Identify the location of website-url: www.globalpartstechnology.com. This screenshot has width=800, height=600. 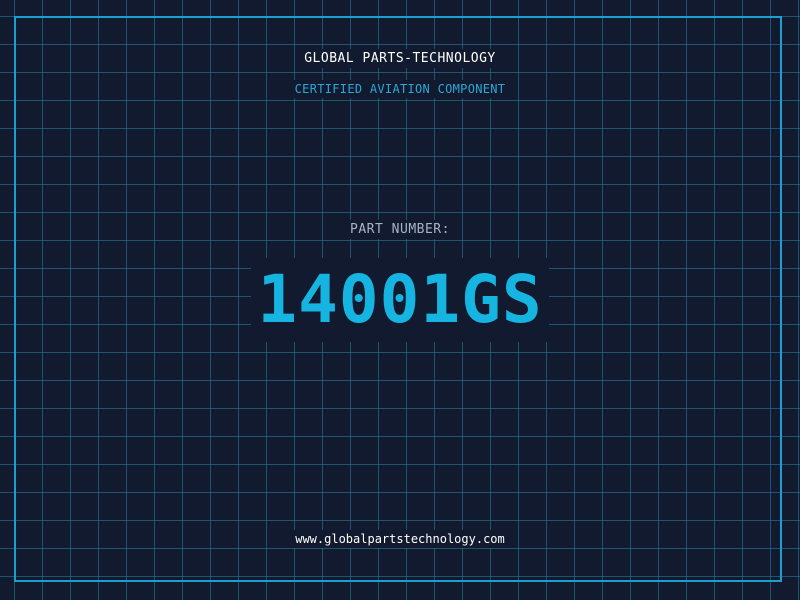
(400, 539).